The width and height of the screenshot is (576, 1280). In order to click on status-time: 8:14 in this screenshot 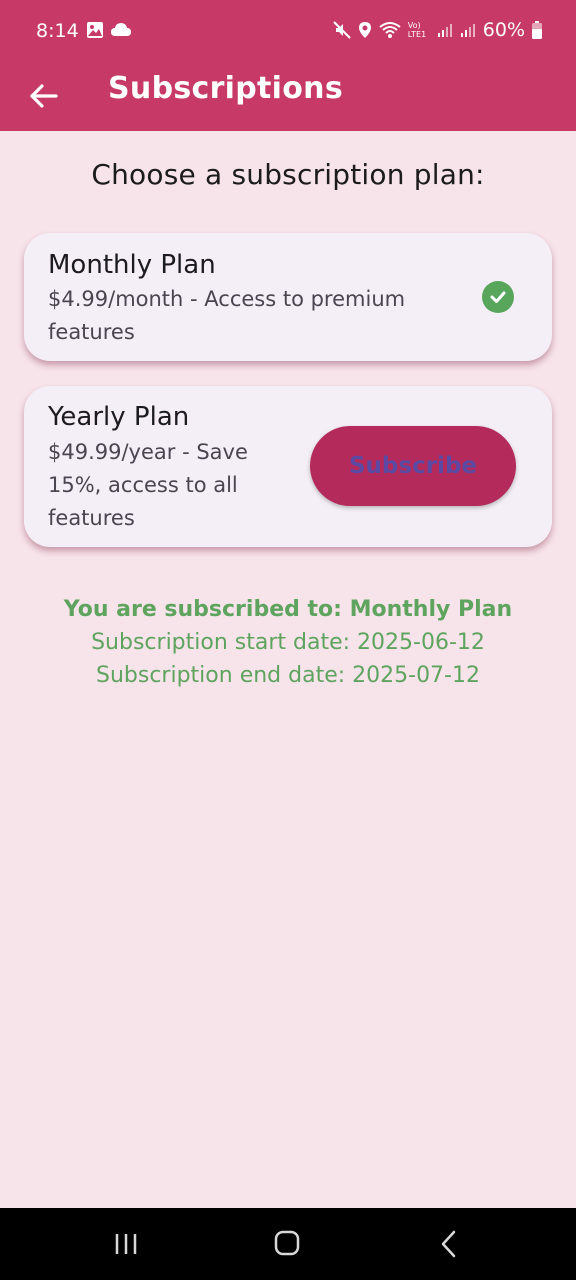, I will do `click(57, 31)`.